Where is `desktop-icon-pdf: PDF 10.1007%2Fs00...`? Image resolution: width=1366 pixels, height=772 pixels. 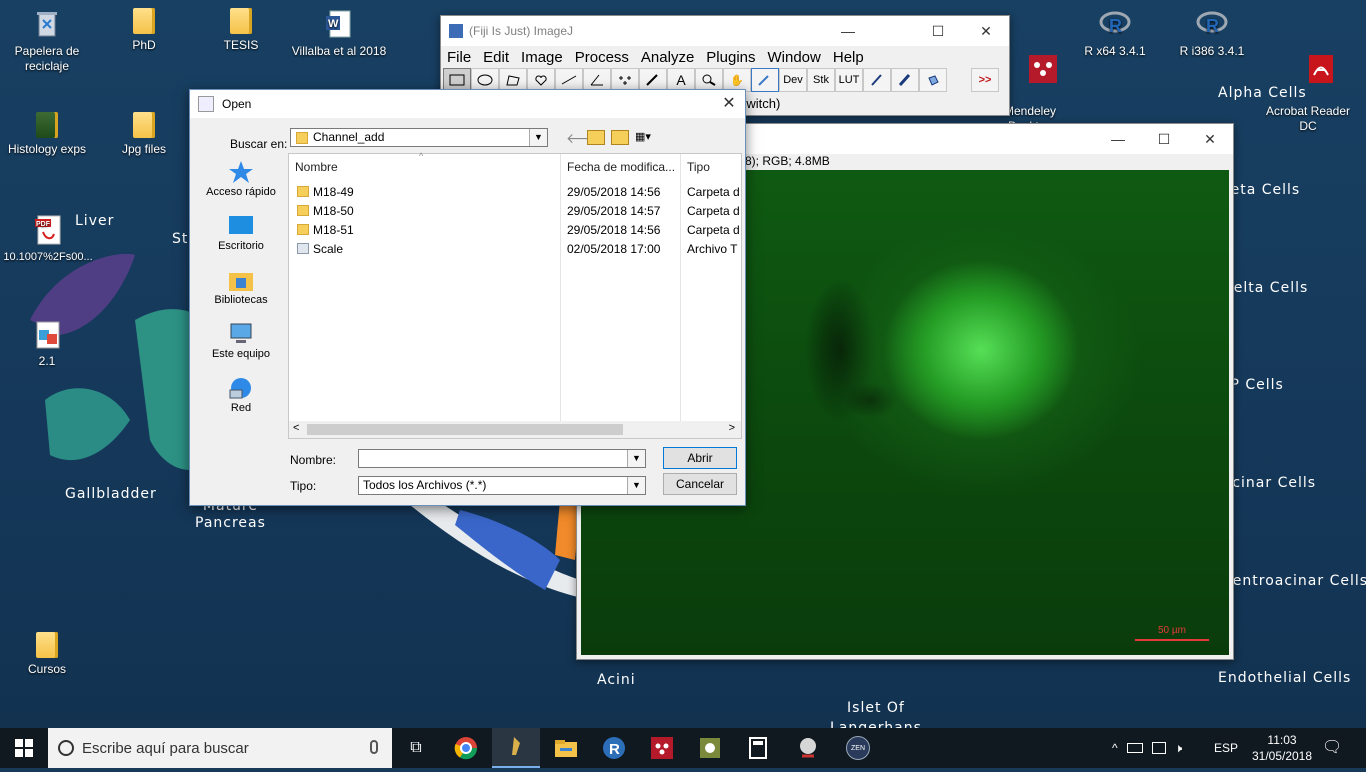 desktop-icon-pdf: PDF 10.1007%2Fs00... is located at coordinates (48, 239).